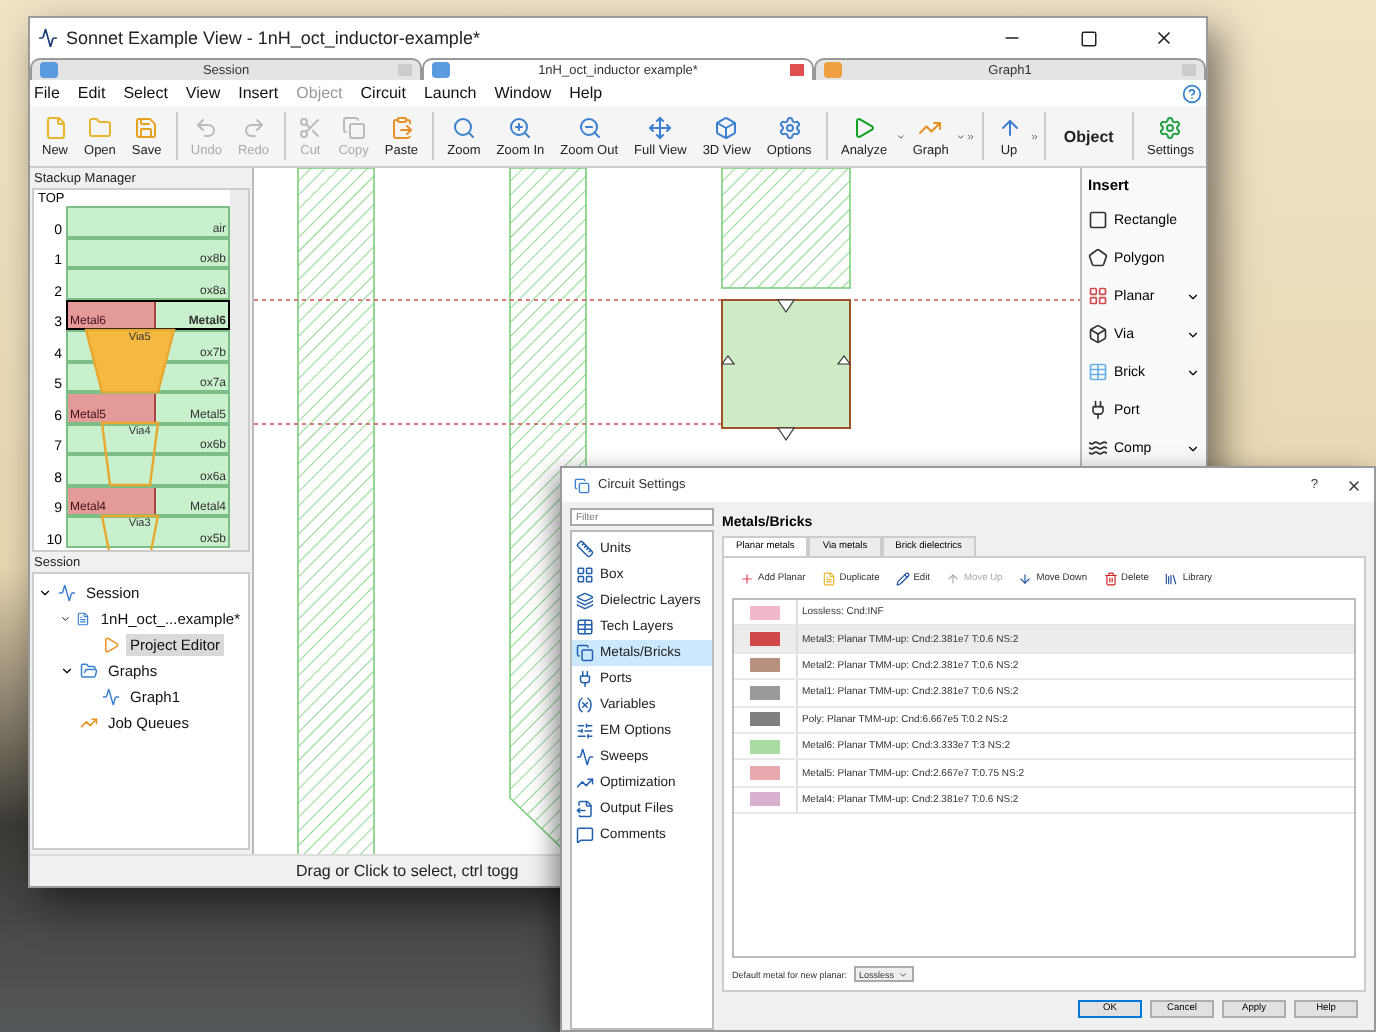  I want to click on maximize-icon, so click(1088, 38).